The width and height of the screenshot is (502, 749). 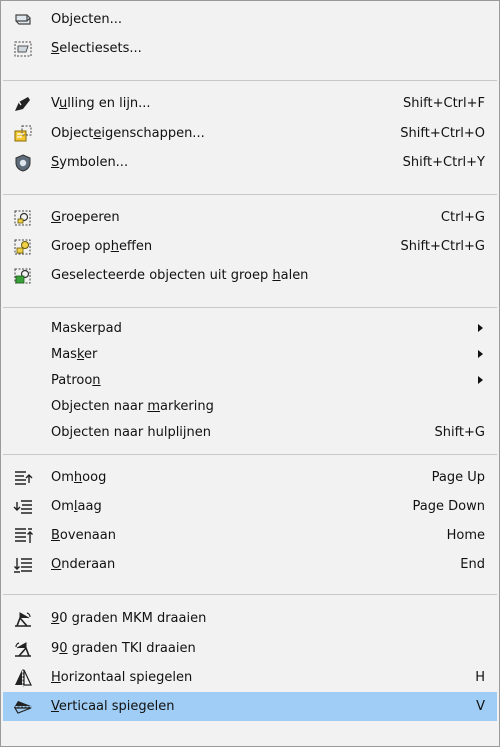 What do you see at coordinates (250, 133) in the screenshot?
I see `menu-item-object-properties: Objecteigenschappen... Shift+Ctrl+O` at bounding box center [250, 133].